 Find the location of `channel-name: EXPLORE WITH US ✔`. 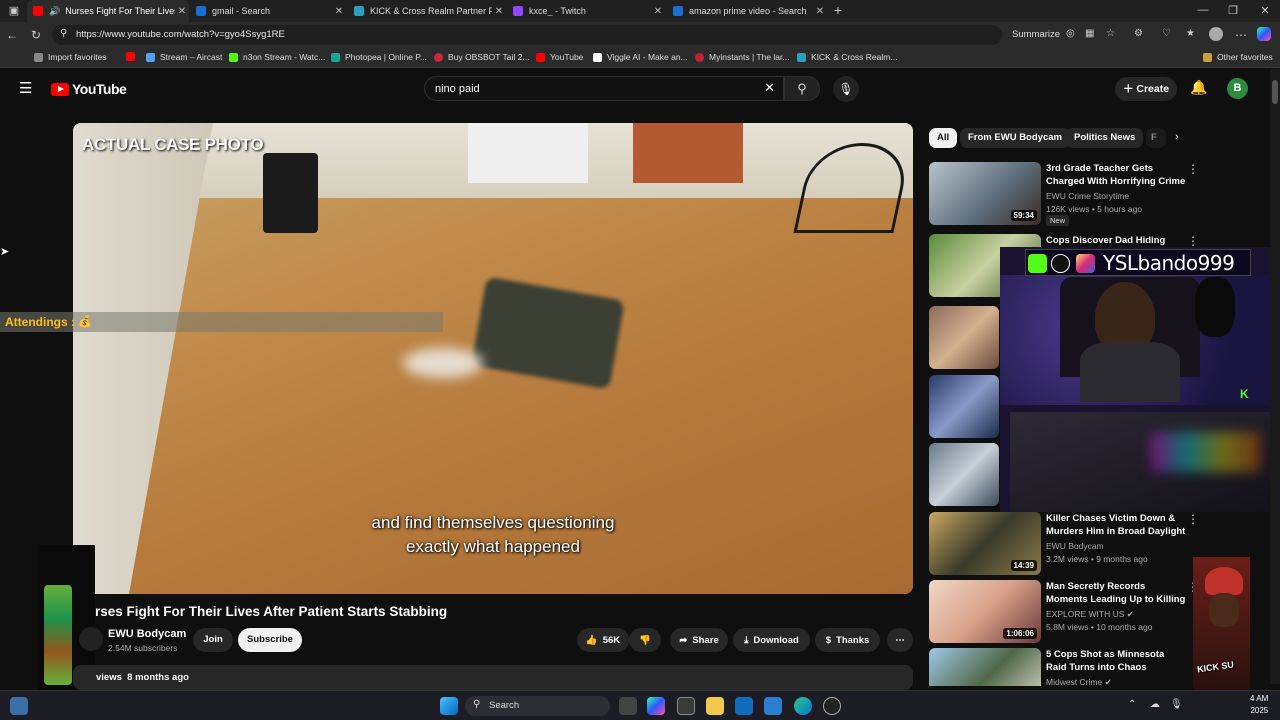

channel-name: EXPLORE WITH US ✔ is located at coordinates (1090, 614).